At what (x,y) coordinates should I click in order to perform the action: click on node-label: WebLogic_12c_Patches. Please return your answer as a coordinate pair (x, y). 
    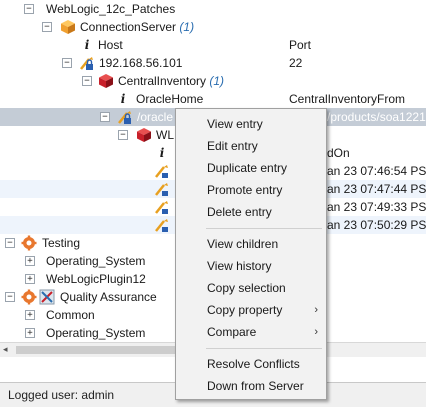
    Looking at the image, I should click on (111, 9).